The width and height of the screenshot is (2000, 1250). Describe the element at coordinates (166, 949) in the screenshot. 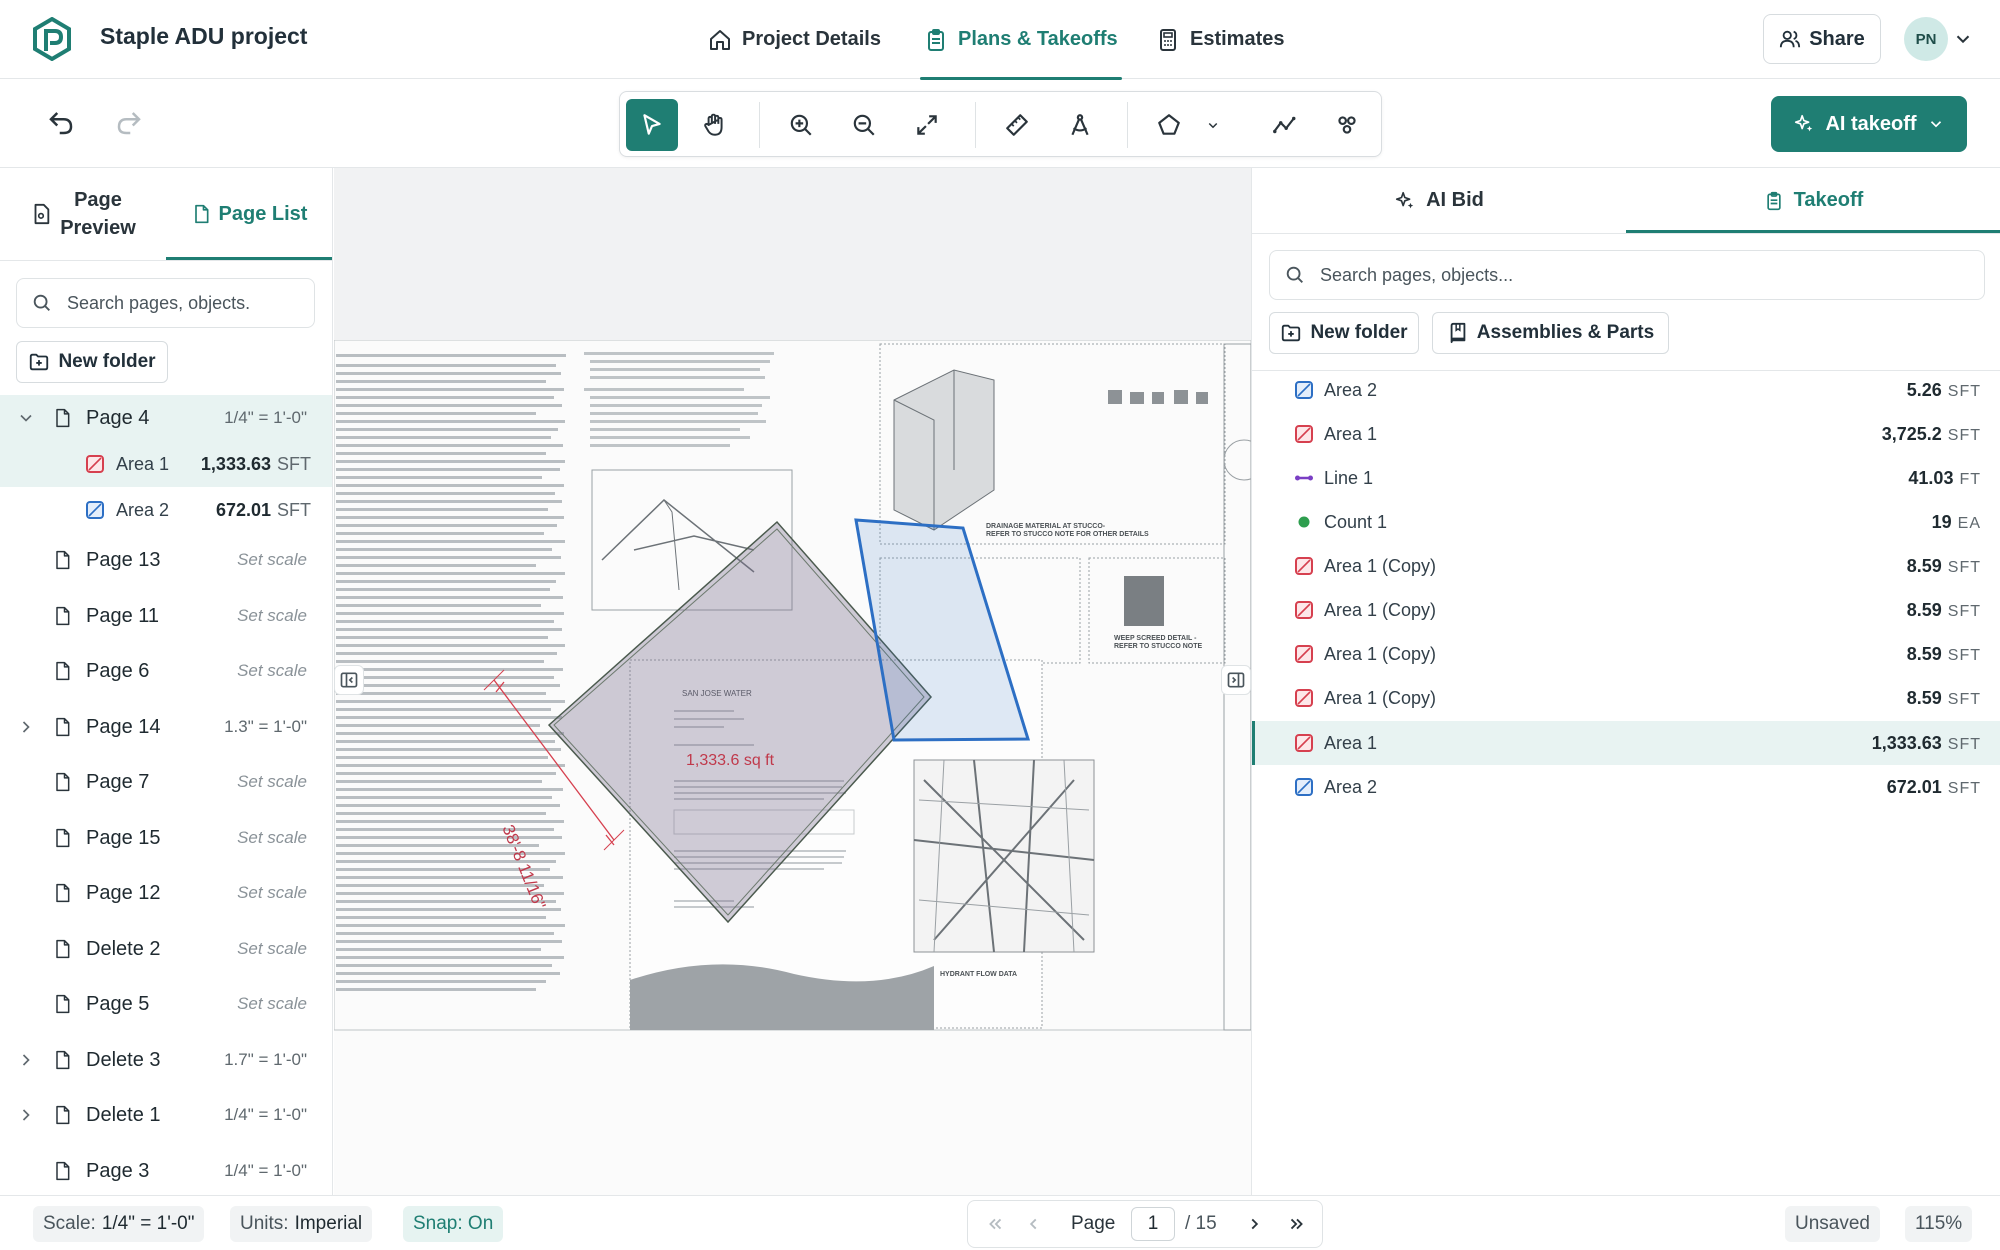

I see `page-row-delete-2: Delete 2 Set scale` at that location.